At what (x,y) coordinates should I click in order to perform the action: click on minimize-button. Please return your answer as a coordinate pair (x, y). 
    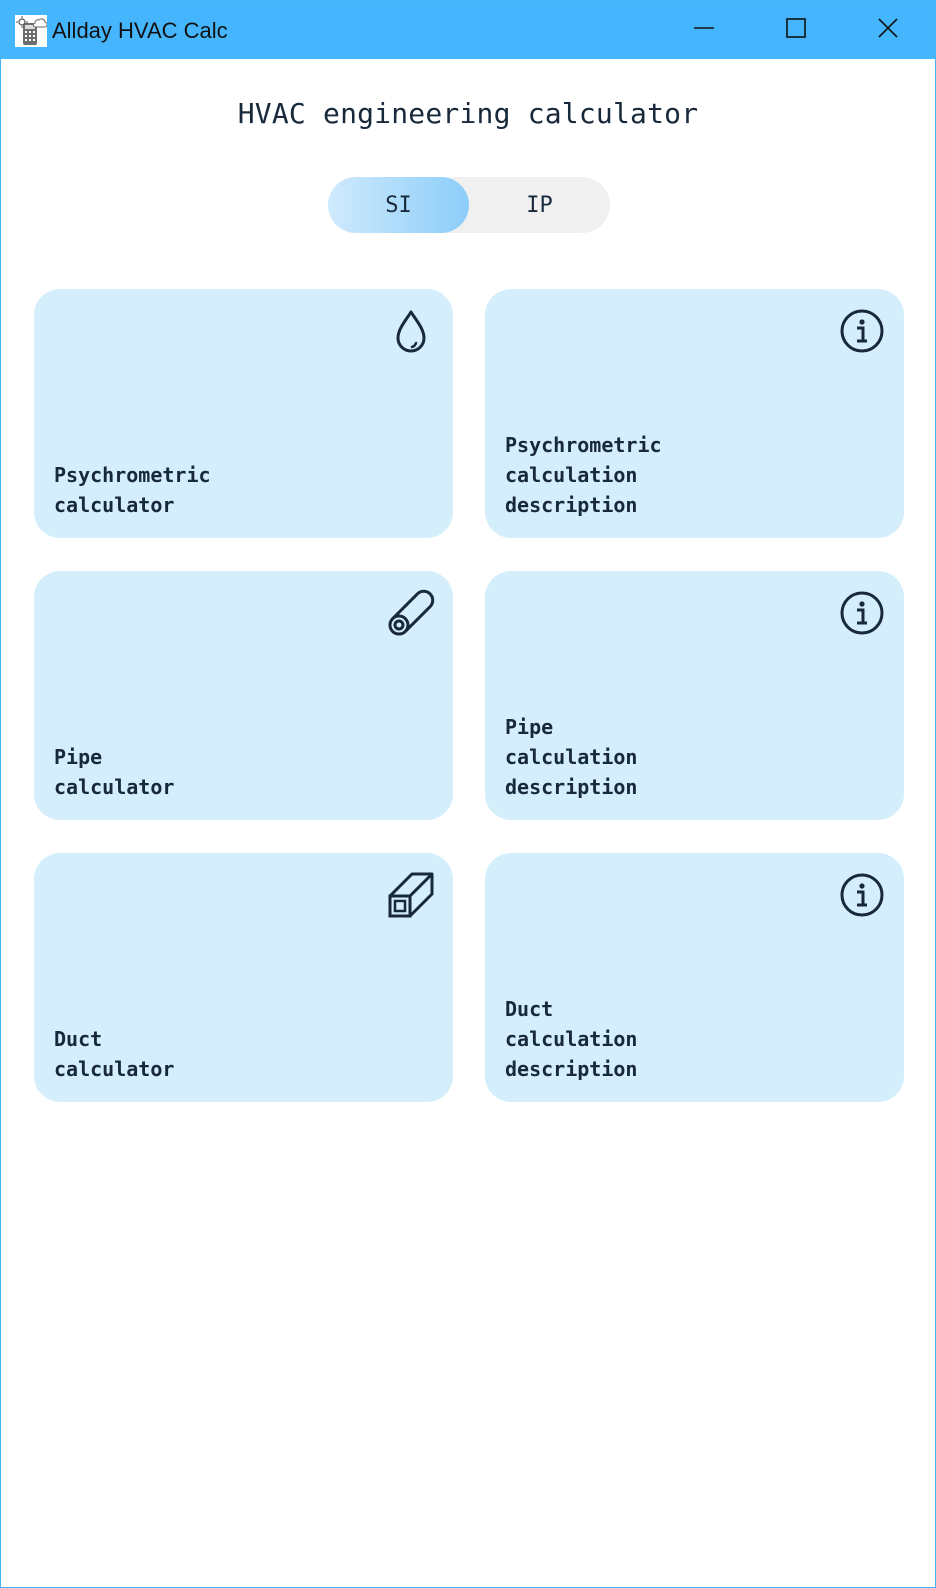
    Looking at the image, I should click on (704, 30).